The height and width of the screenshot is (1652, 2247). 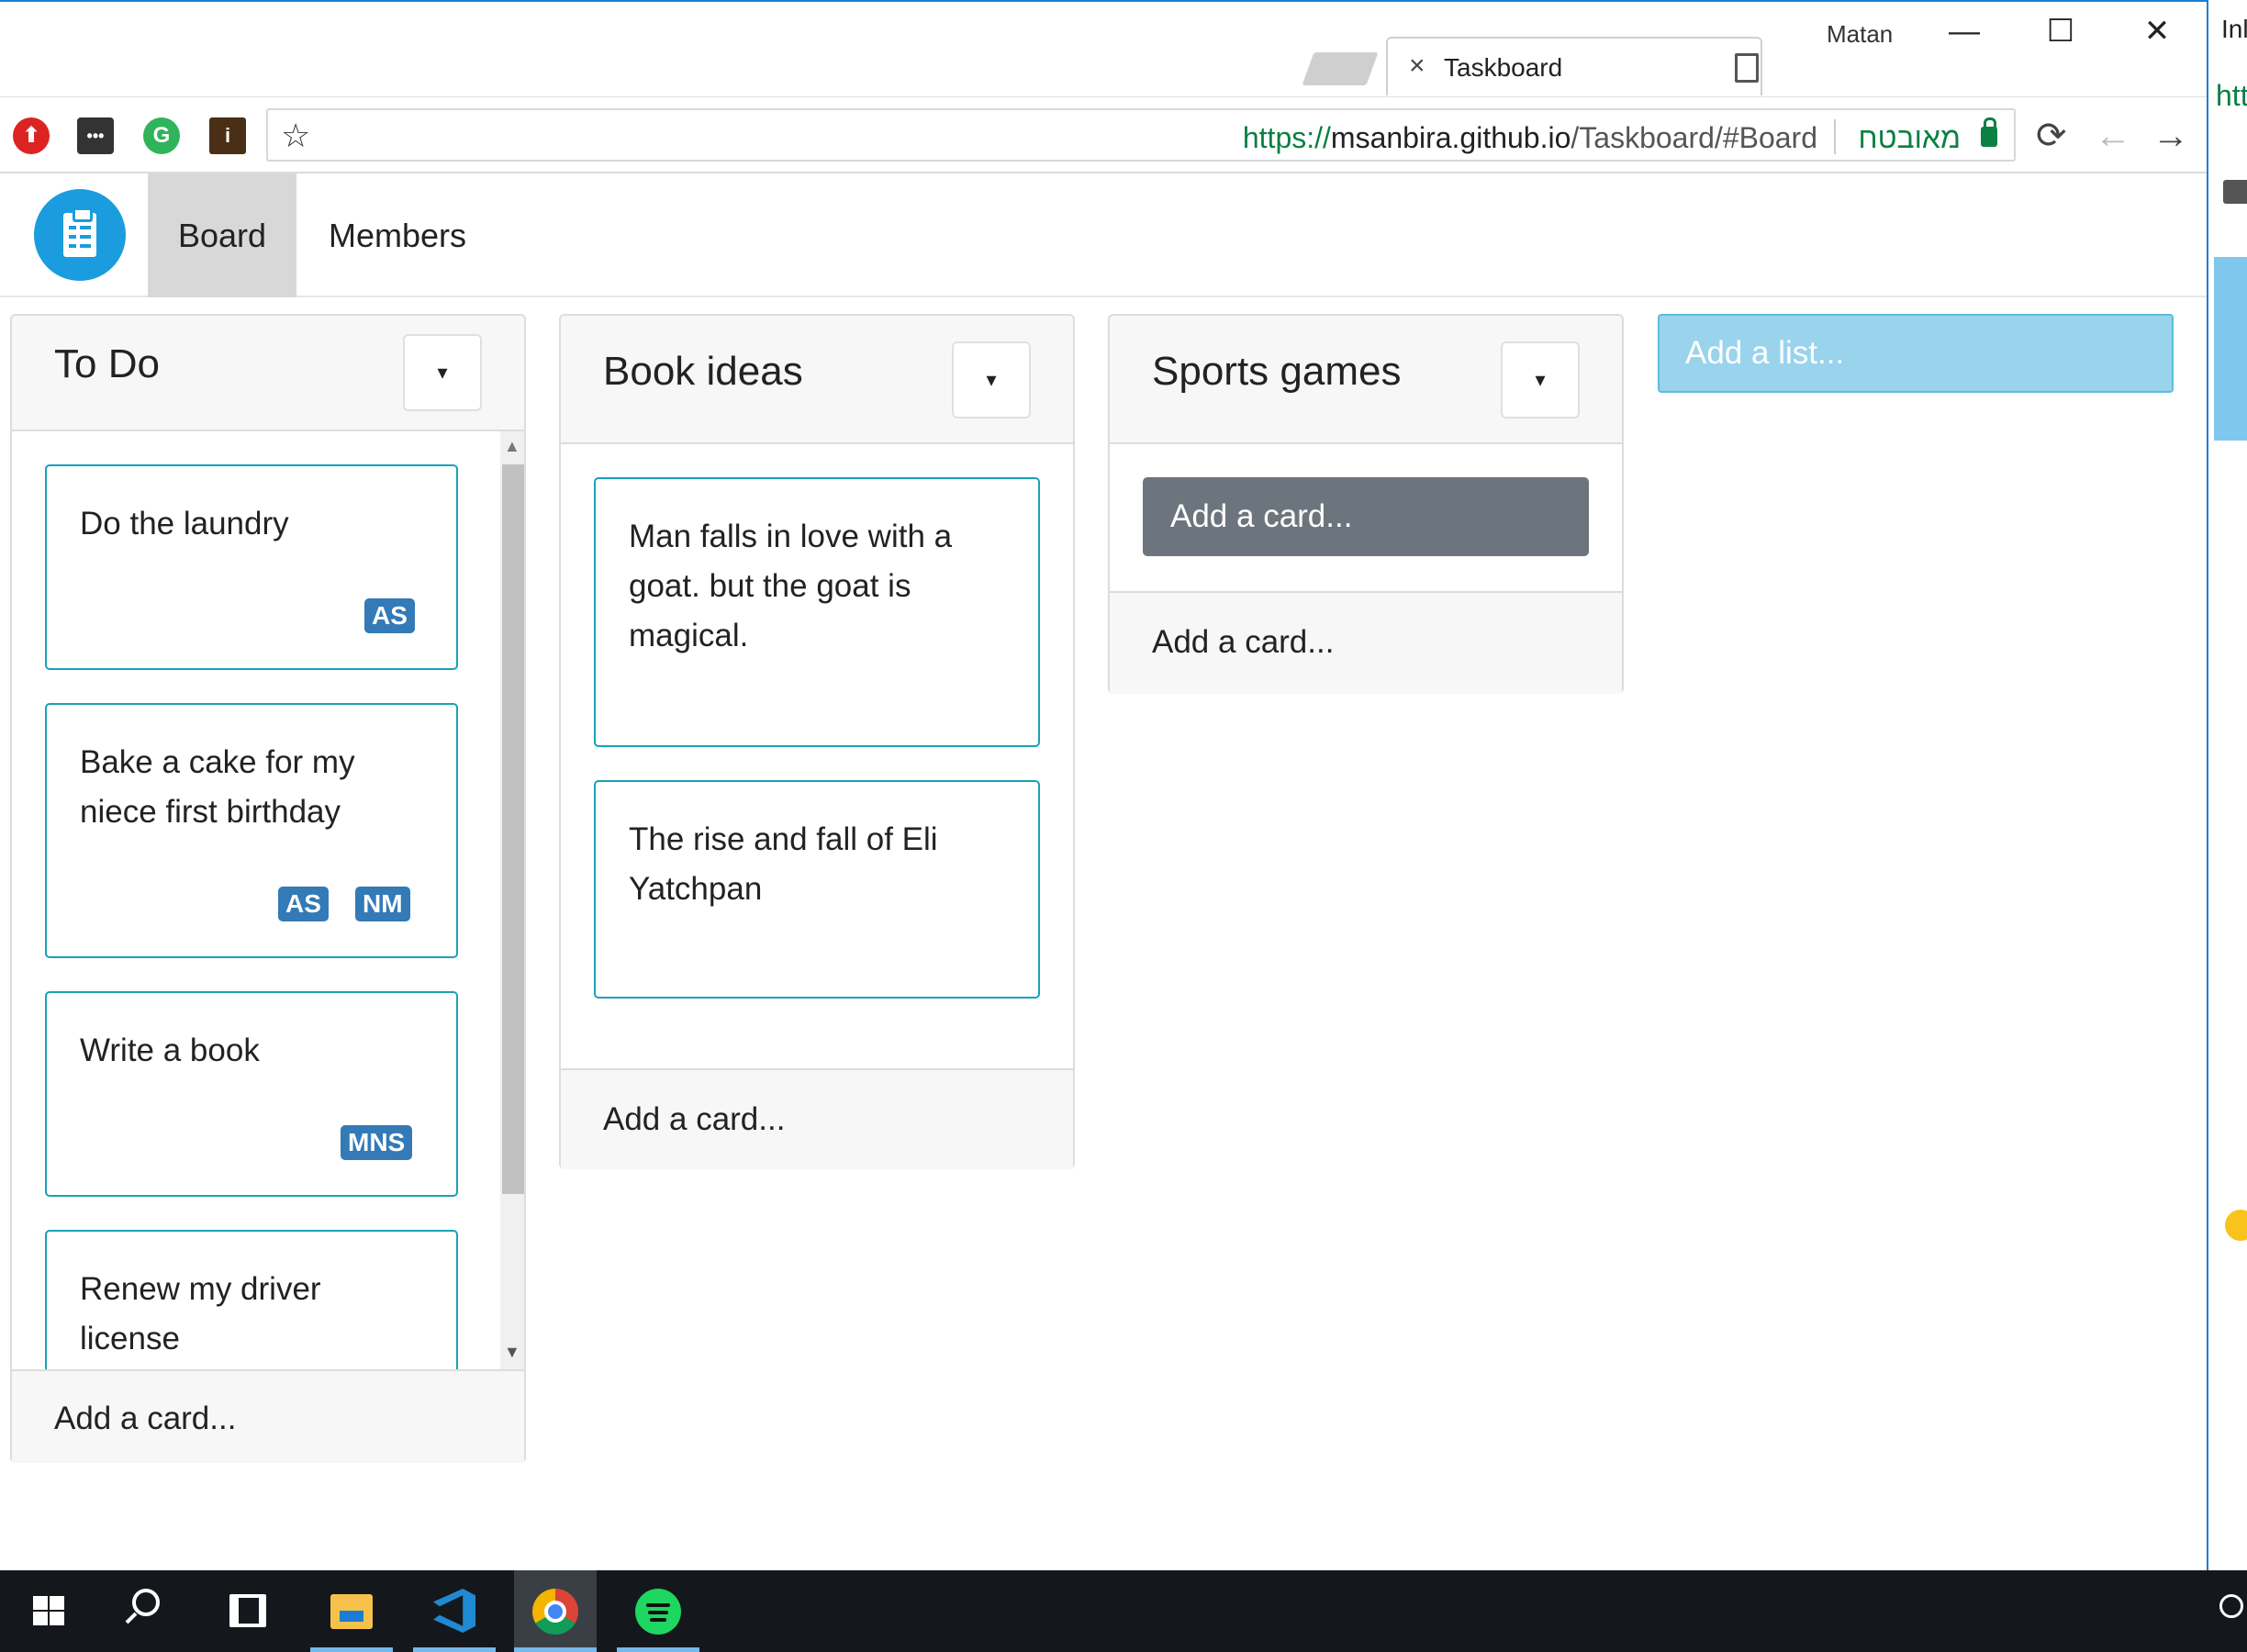 I want to click on spotify-icon, so click(x=658, y=1612).